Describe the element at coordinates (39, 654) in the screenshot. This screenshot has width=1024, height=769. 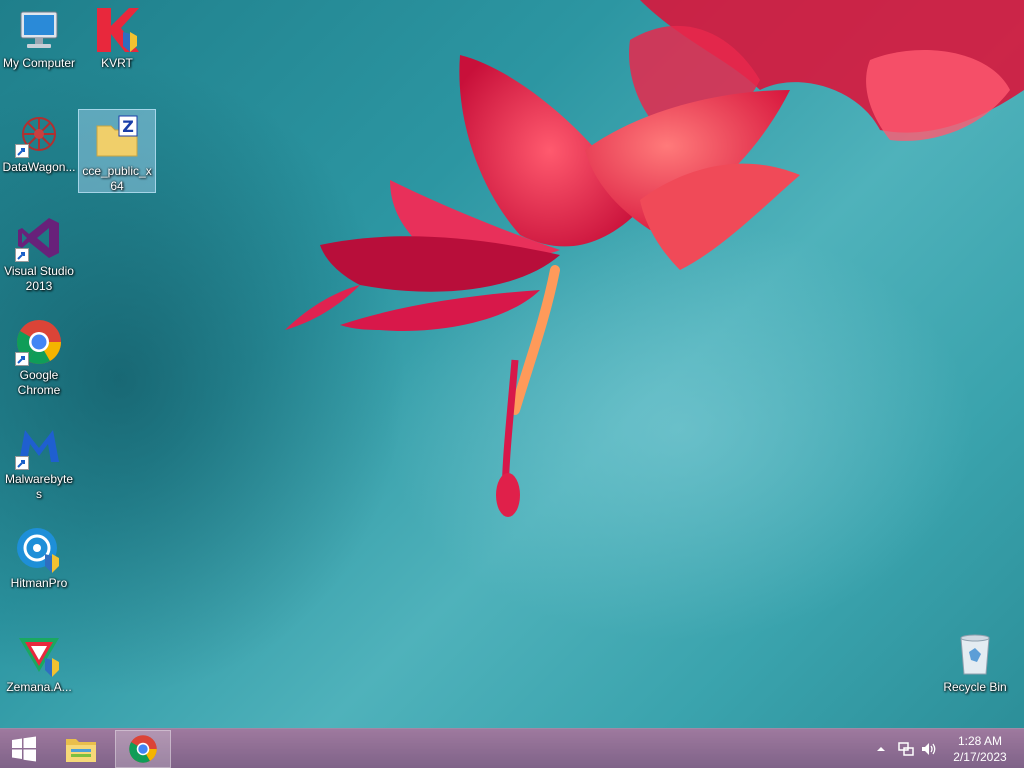
I see `zemana-icon` at that location.